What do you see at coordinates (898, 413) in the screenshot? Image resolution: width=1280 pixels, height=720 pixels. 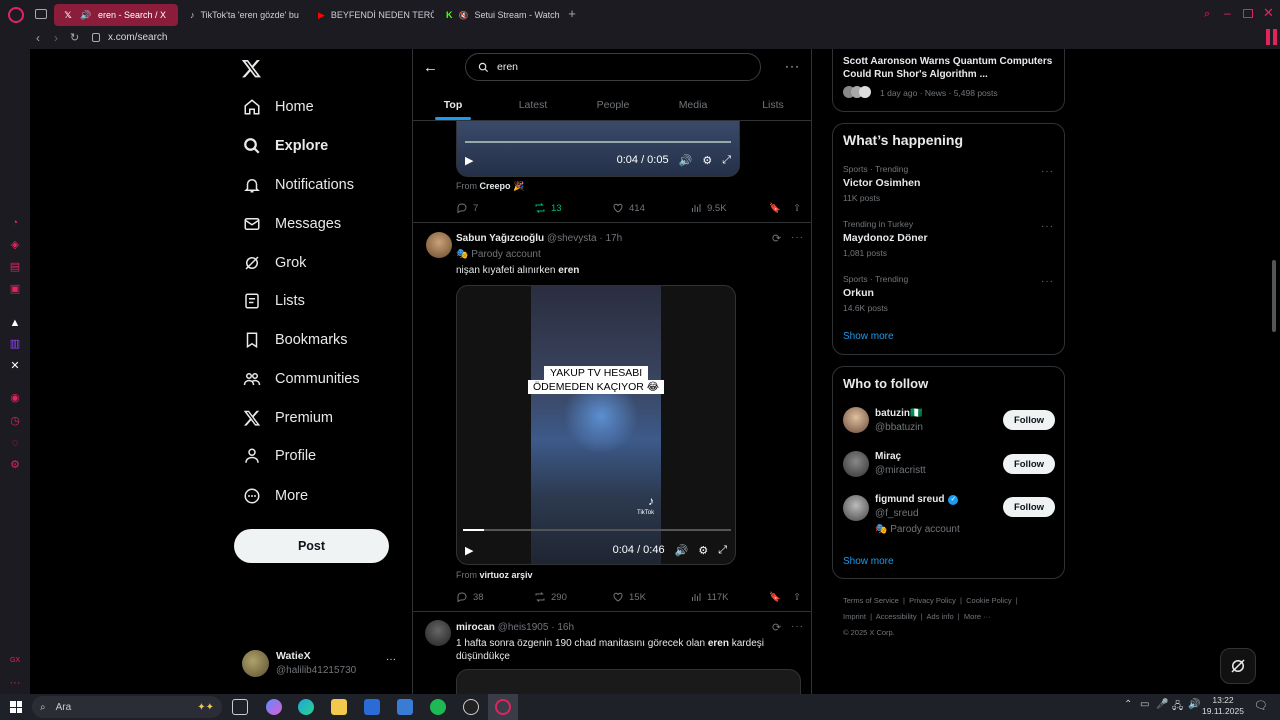 I see `follow-user-name: batuzin🇳🇬` at bounding box center [898, 413].